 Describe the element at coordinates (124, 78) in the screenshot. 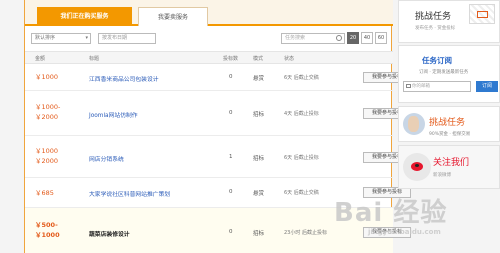

I see `task-title-link: 江西香米商品公司包装设计` at that location.